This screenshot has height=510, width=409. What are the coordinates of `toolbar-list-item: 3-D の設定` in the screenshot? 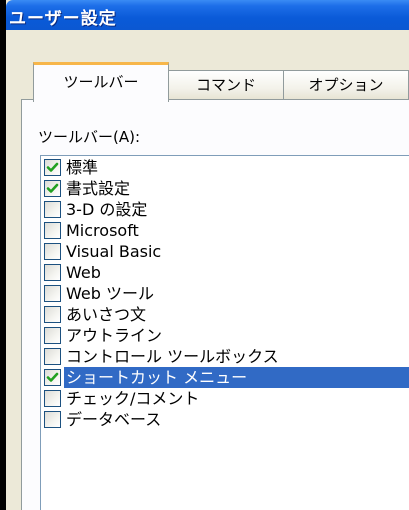 It's located at (225, 209).